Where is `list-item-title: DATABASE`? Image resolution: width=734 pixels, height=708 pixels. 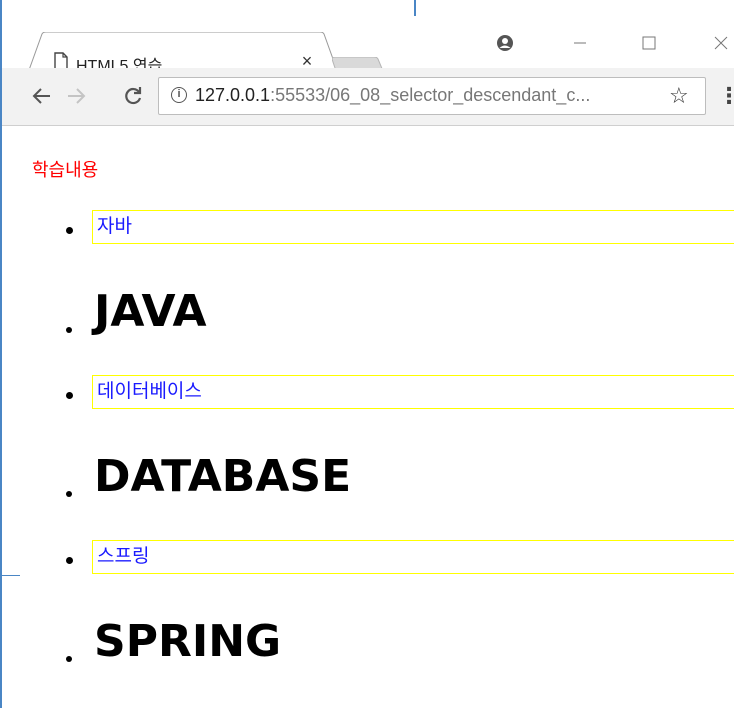 list-item-title: DATABASE is located at coordinates (223, 476).